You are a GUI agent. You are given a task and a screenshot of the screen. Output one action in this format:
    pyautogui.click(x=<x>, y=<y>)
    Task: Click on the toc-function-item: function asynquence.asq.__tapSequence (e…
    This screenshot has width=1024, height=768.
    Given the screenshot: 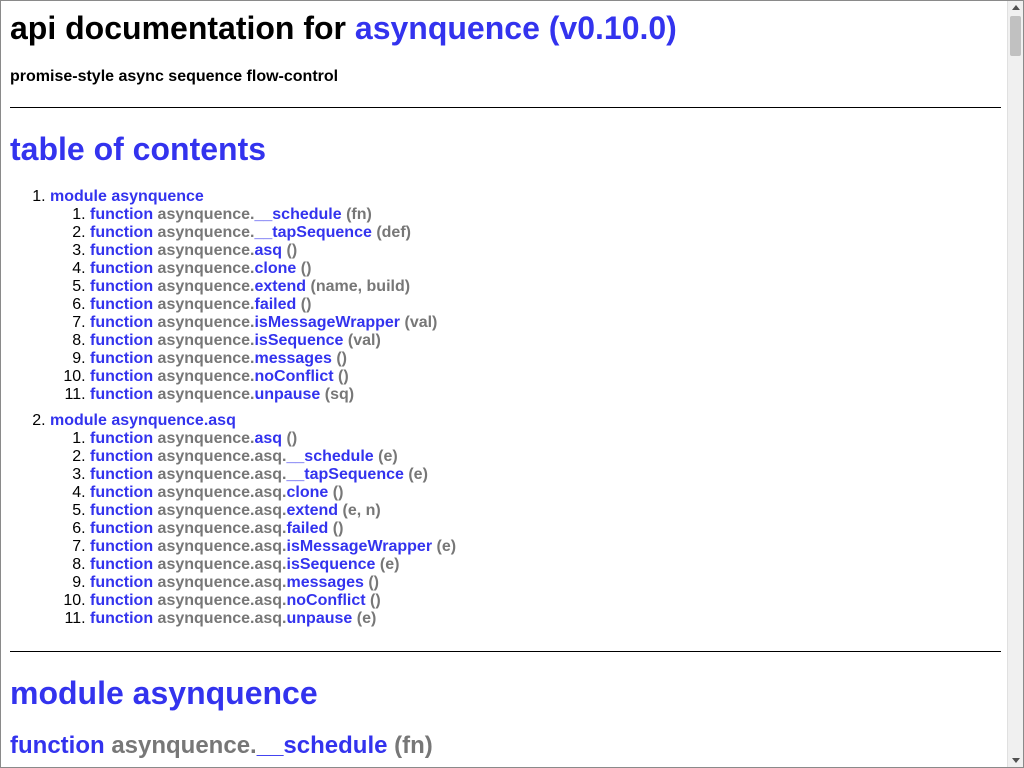 What is the action you would take?
    pyautogui.click(x=545, y=475)
    